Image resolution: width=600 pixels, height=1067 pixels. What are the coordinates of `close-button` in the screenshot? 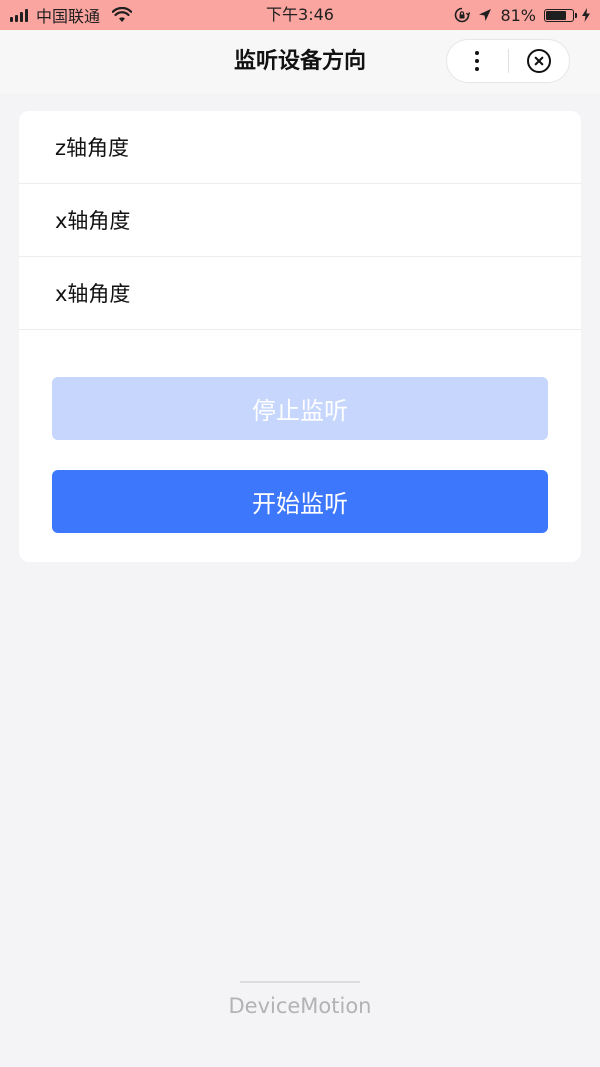 It's located at (539, 61).